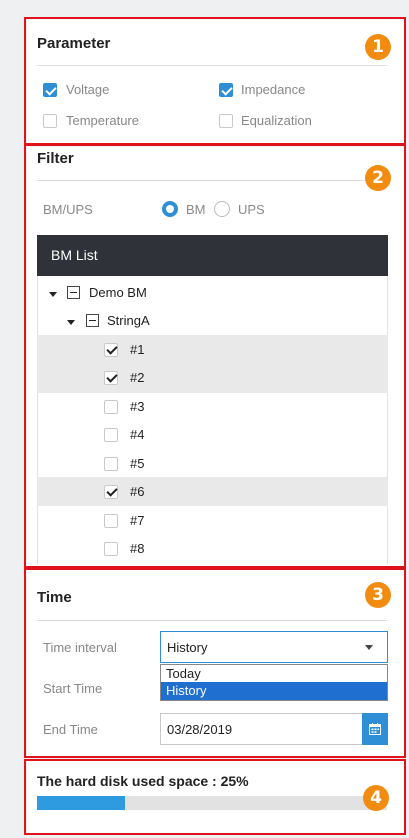 The height and width of the screenshot is (838, 409). What do you see at coordinates (378, 178) in the screenshot?
I see `section-number-badge: 2` at bounding box center [378, 178].